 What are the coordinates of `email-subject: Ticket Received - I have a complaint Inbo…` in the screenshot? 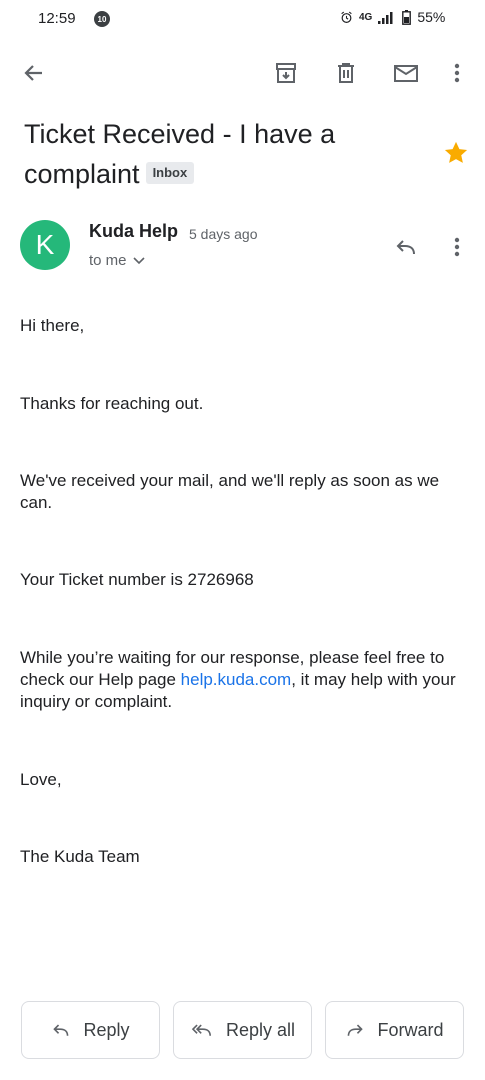 It's located at (224, 154).